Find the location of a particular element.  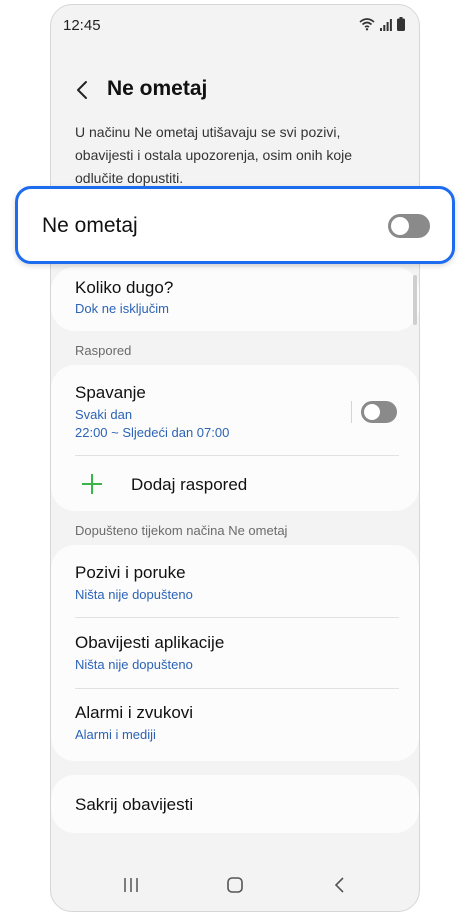

header: Ne ometaj is located at coordinates (235, 91).